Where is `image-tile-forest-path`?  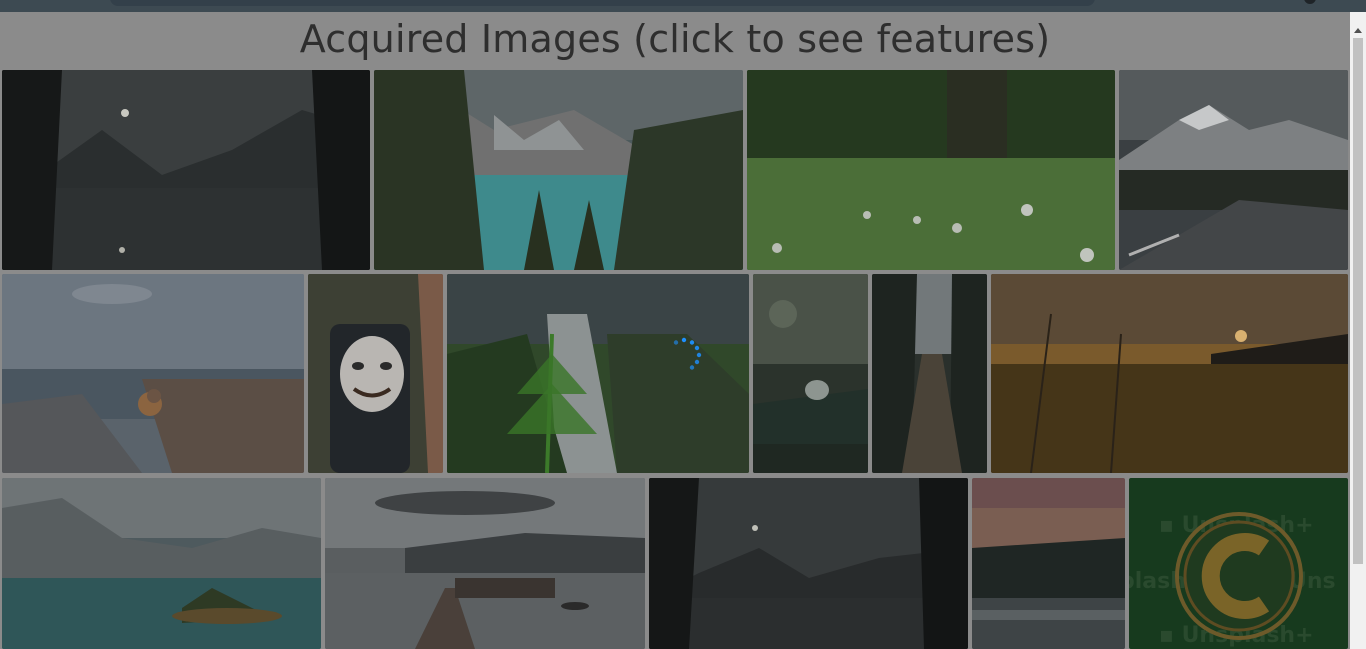
image-tile-forest-path is located at coordinates (929, 373).